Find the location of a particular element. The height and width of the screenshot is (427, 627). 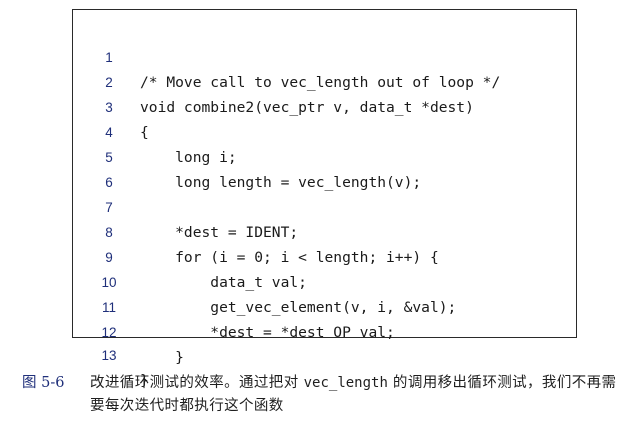

code-line: 2 void combine2(vec_ptr v, data_t *dest) is located at coordinates (273, 80).